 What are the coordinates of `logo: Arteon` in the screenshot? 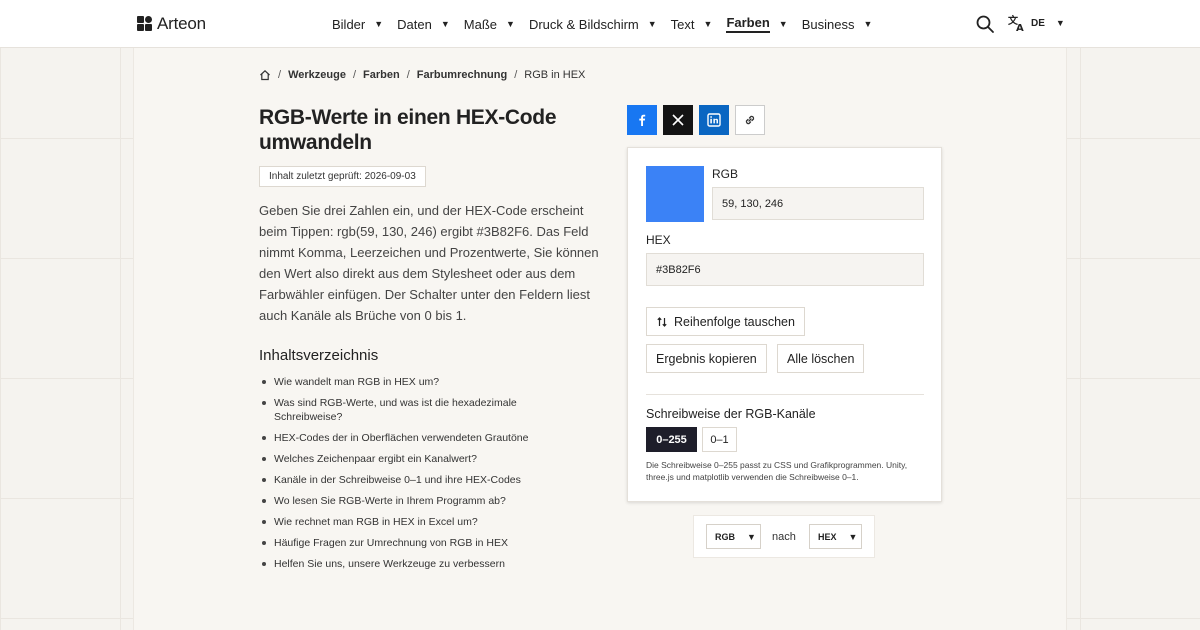 It's located at (171, 24).